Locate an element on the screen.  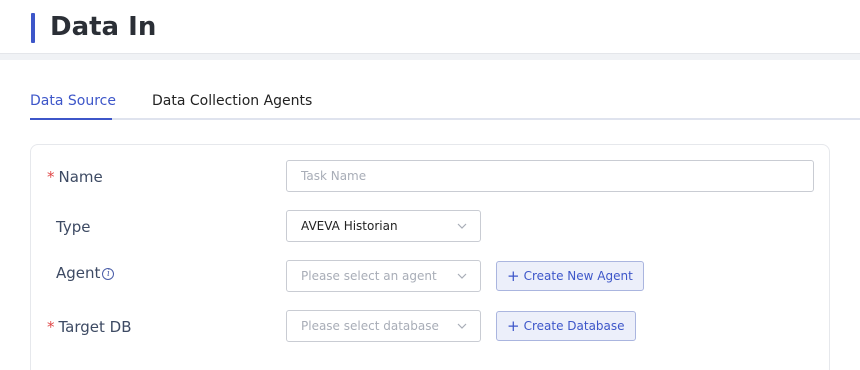
name-label-text: Name is located at coordinates (80, 177).